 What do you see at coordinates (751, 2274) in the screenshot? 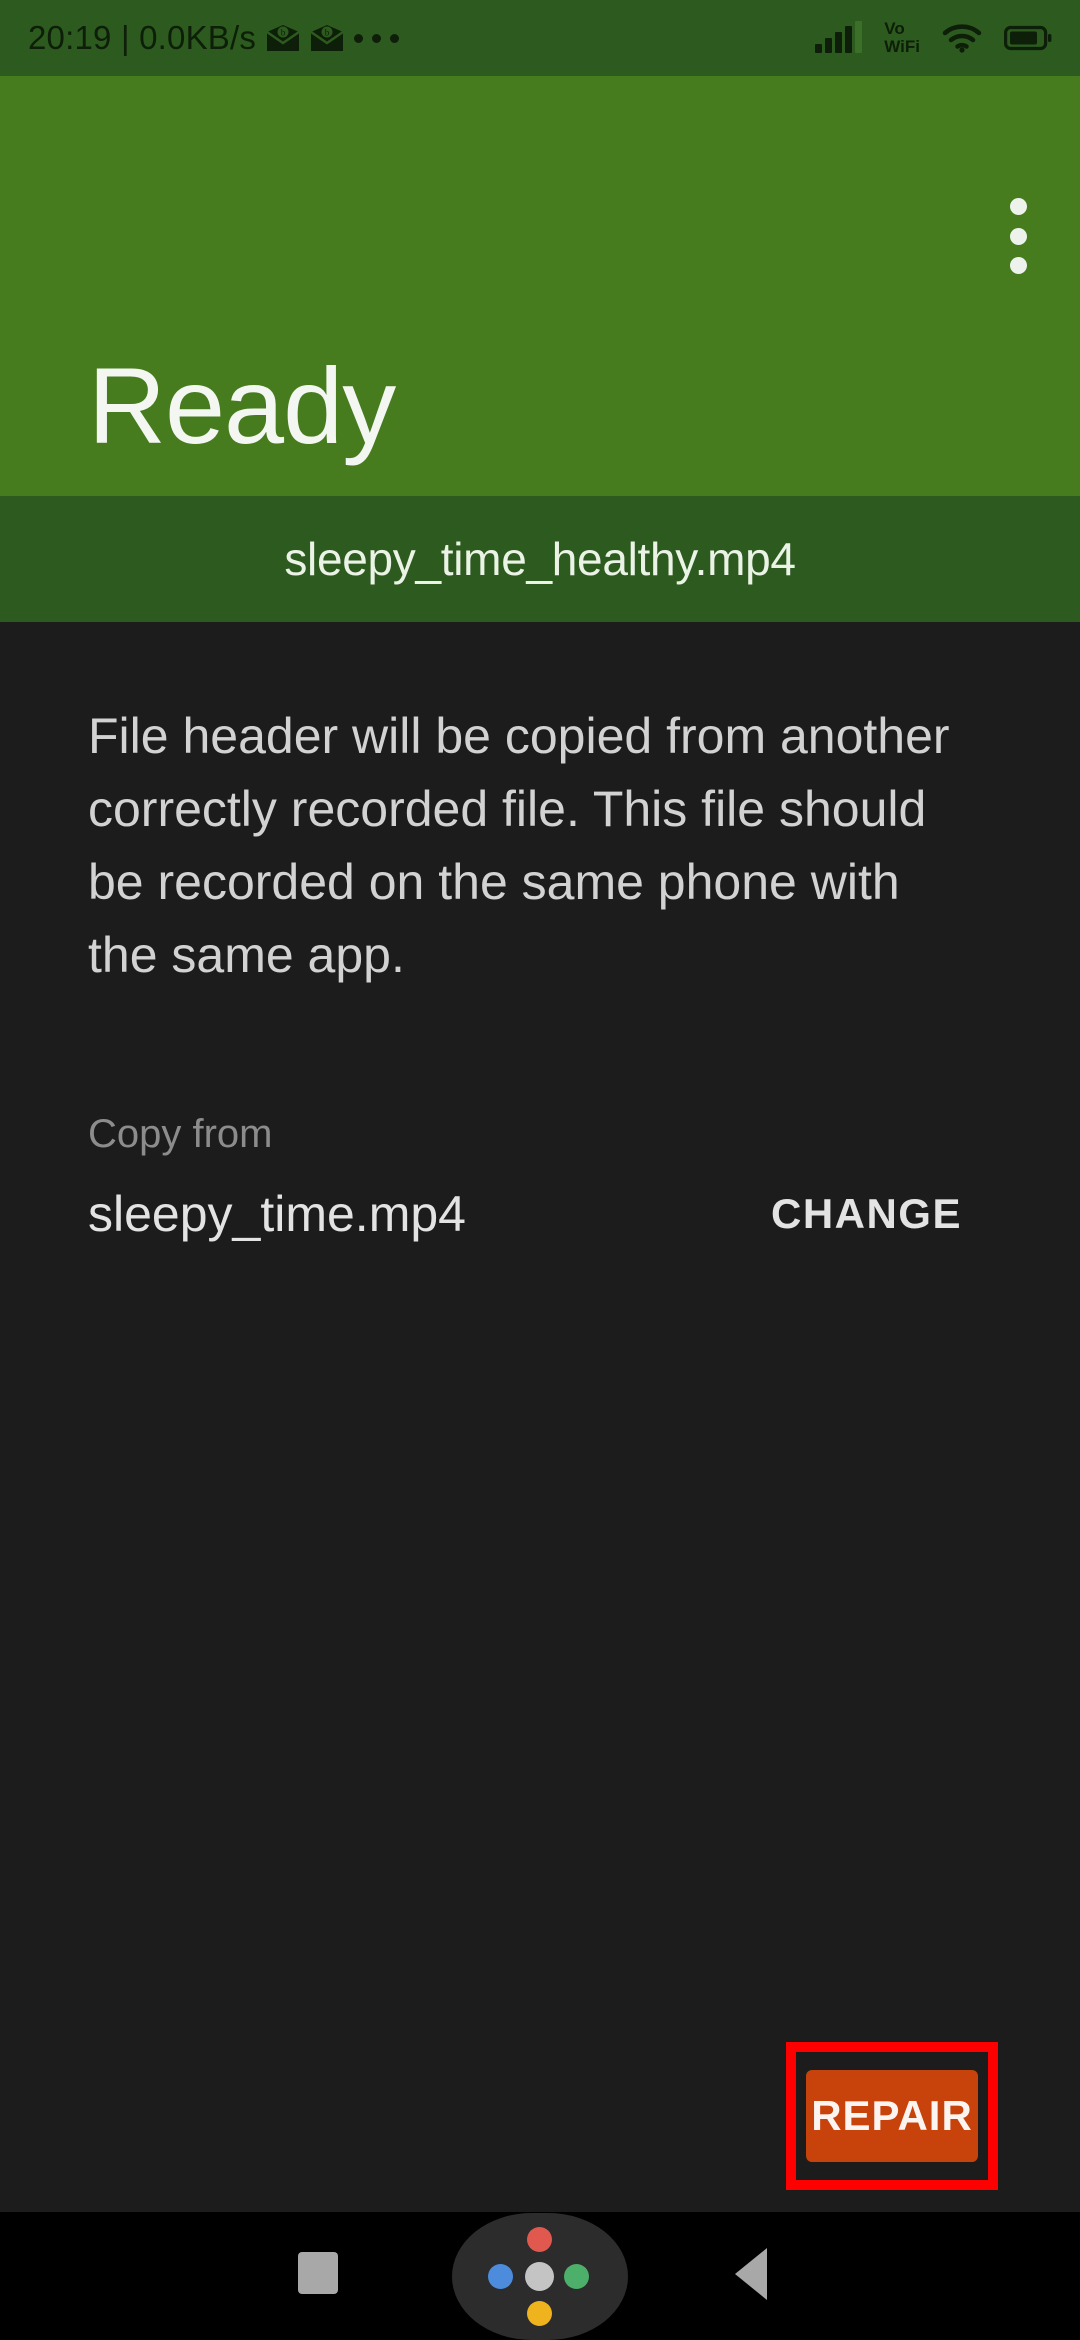
I see `back-triangle-icon` at bounding box center [751, 2274].